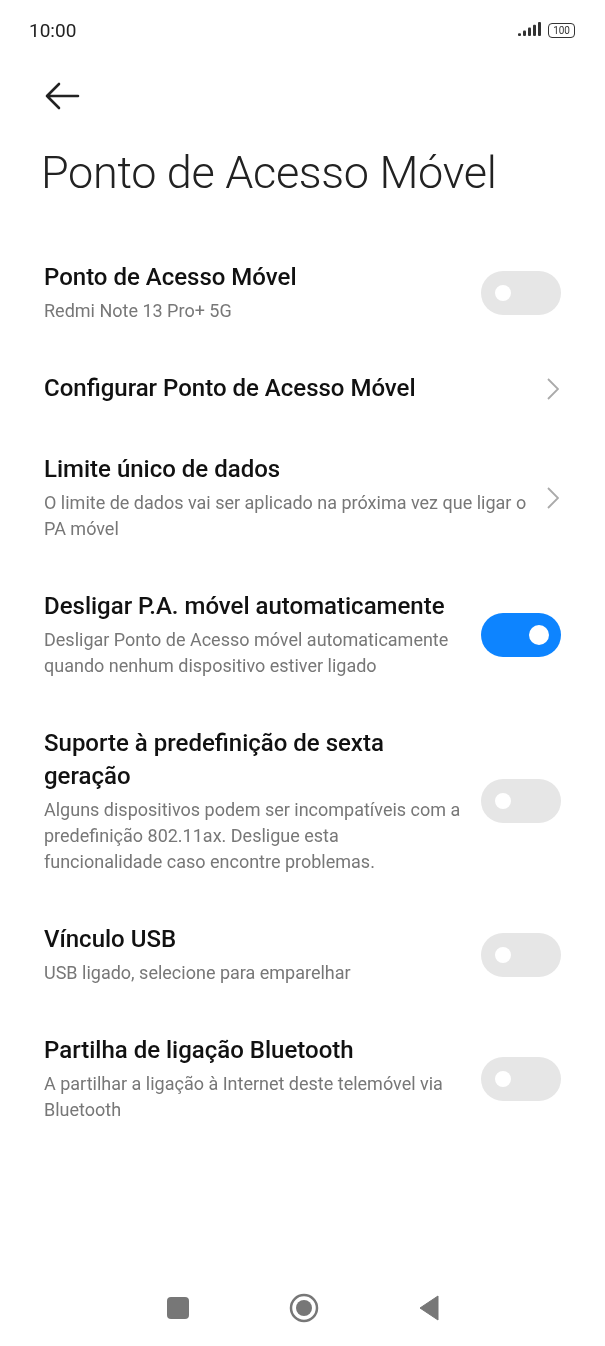  Describe the element at coordinates (285, 469) in the screenshot. I see `setting-title: Limite único de dados` at that location.